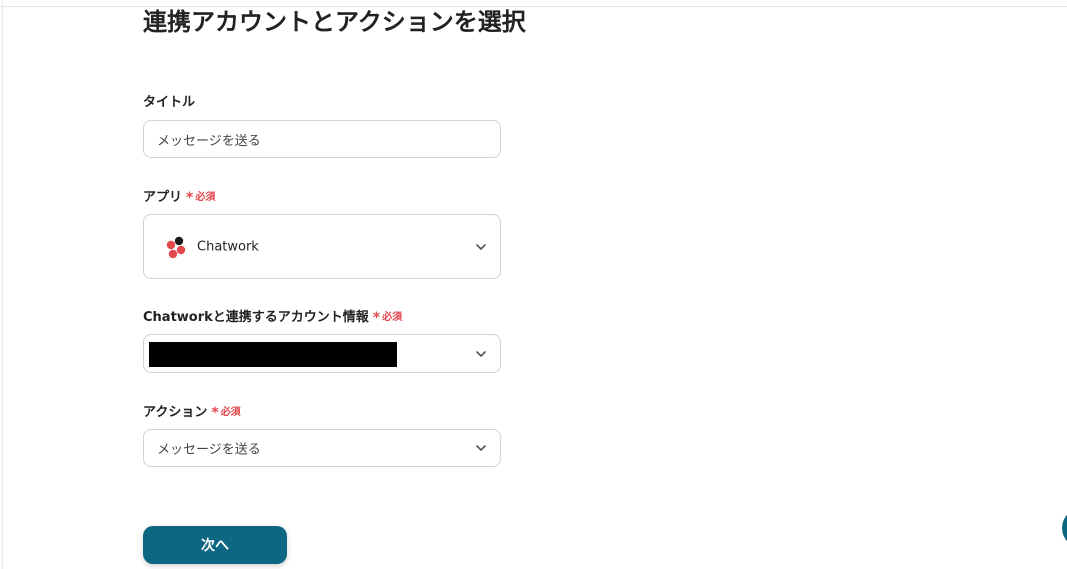  Describe the element at coordinates (322, 246) in the screenshot. I see `app-select: Chatwork` at that location.